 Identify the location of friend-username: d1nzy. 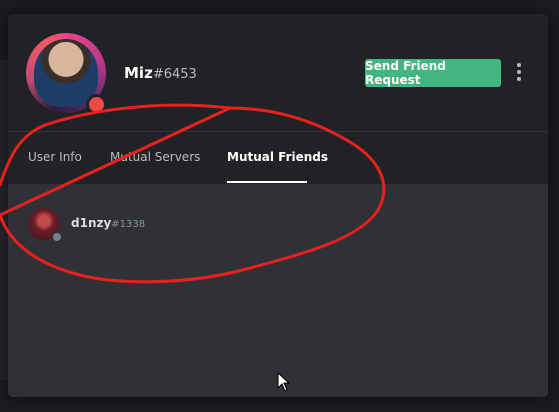
(91, 223).